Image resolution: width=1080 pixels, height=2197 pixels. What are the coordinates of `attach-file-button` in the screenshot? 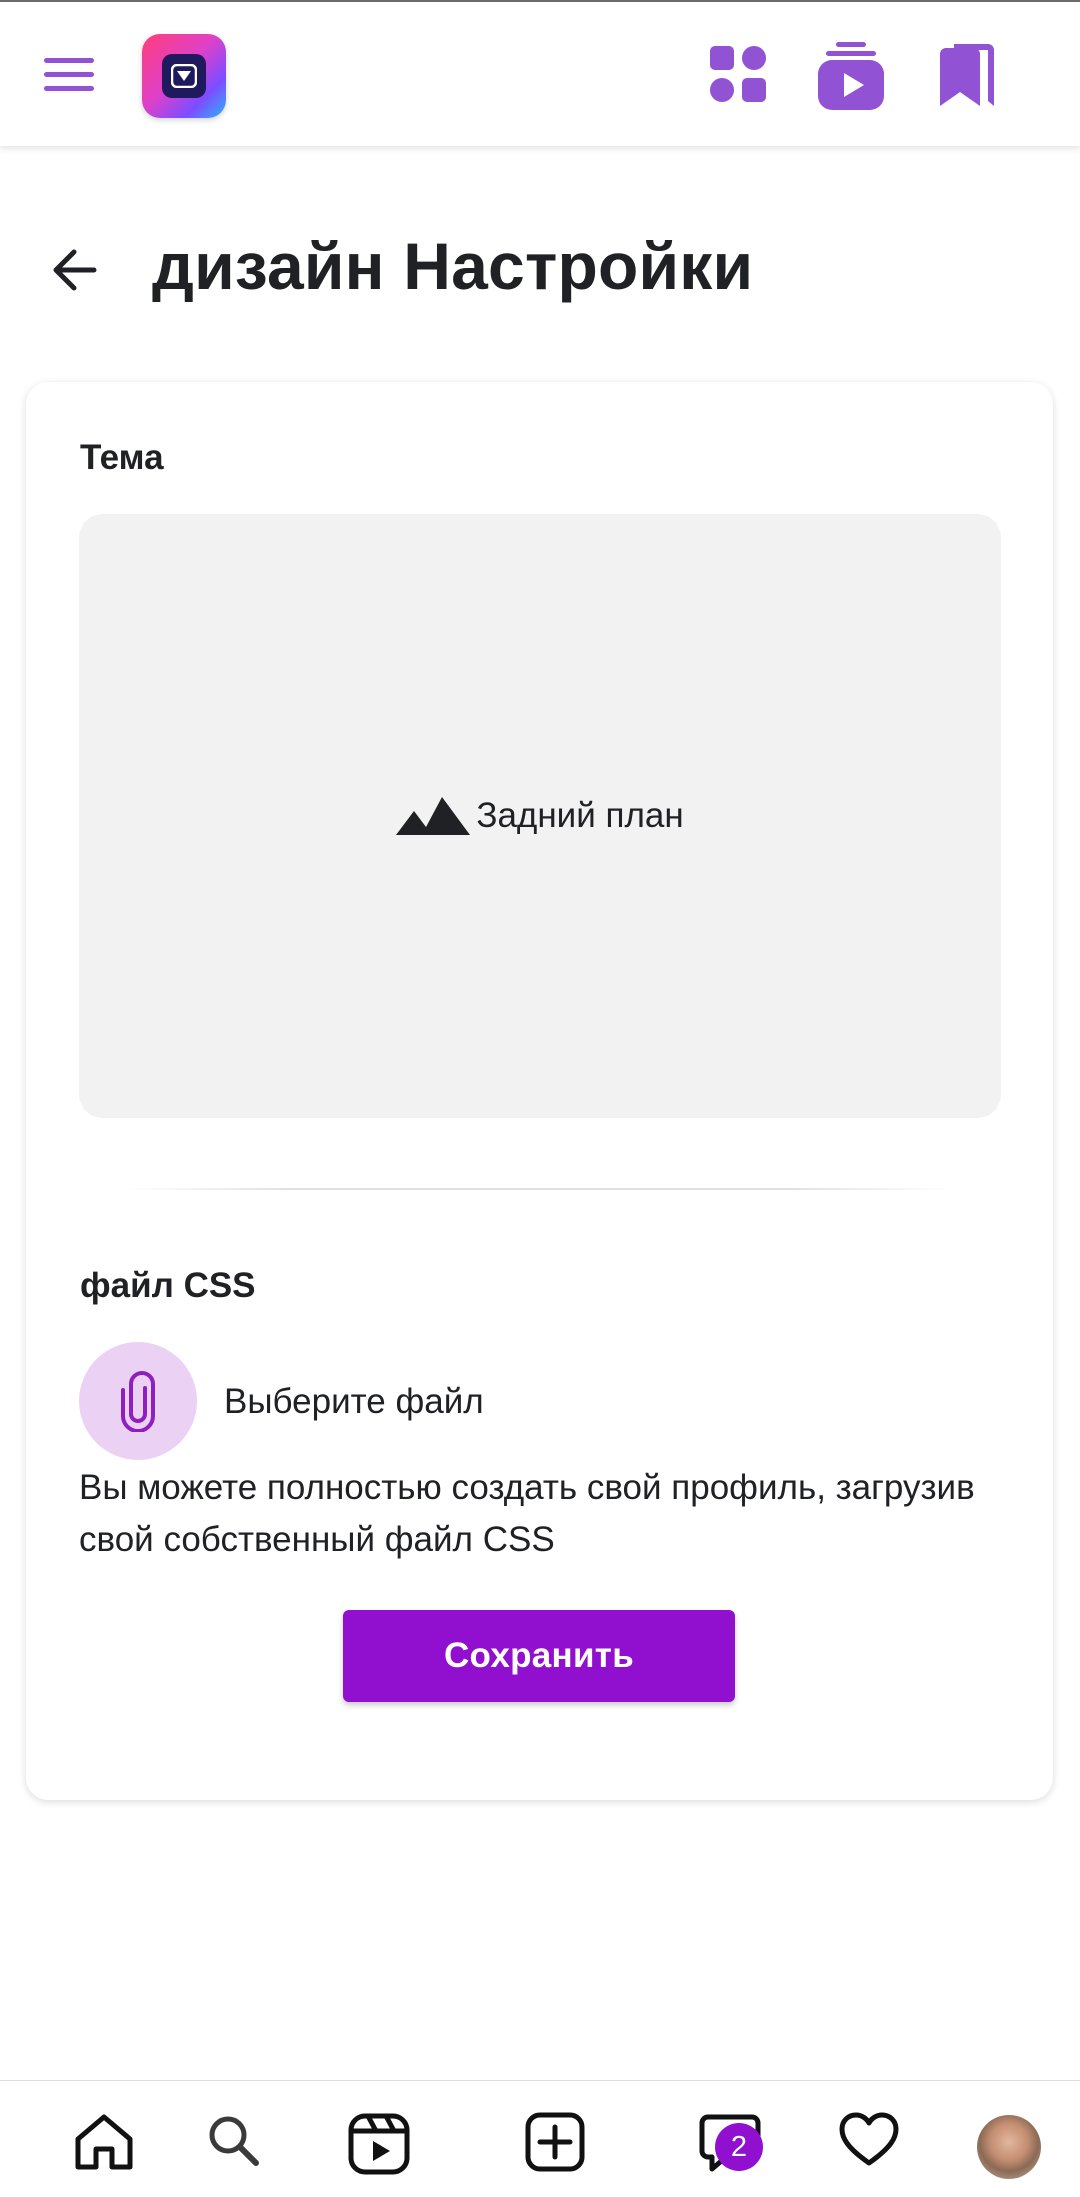 It's located at (138, 1401).